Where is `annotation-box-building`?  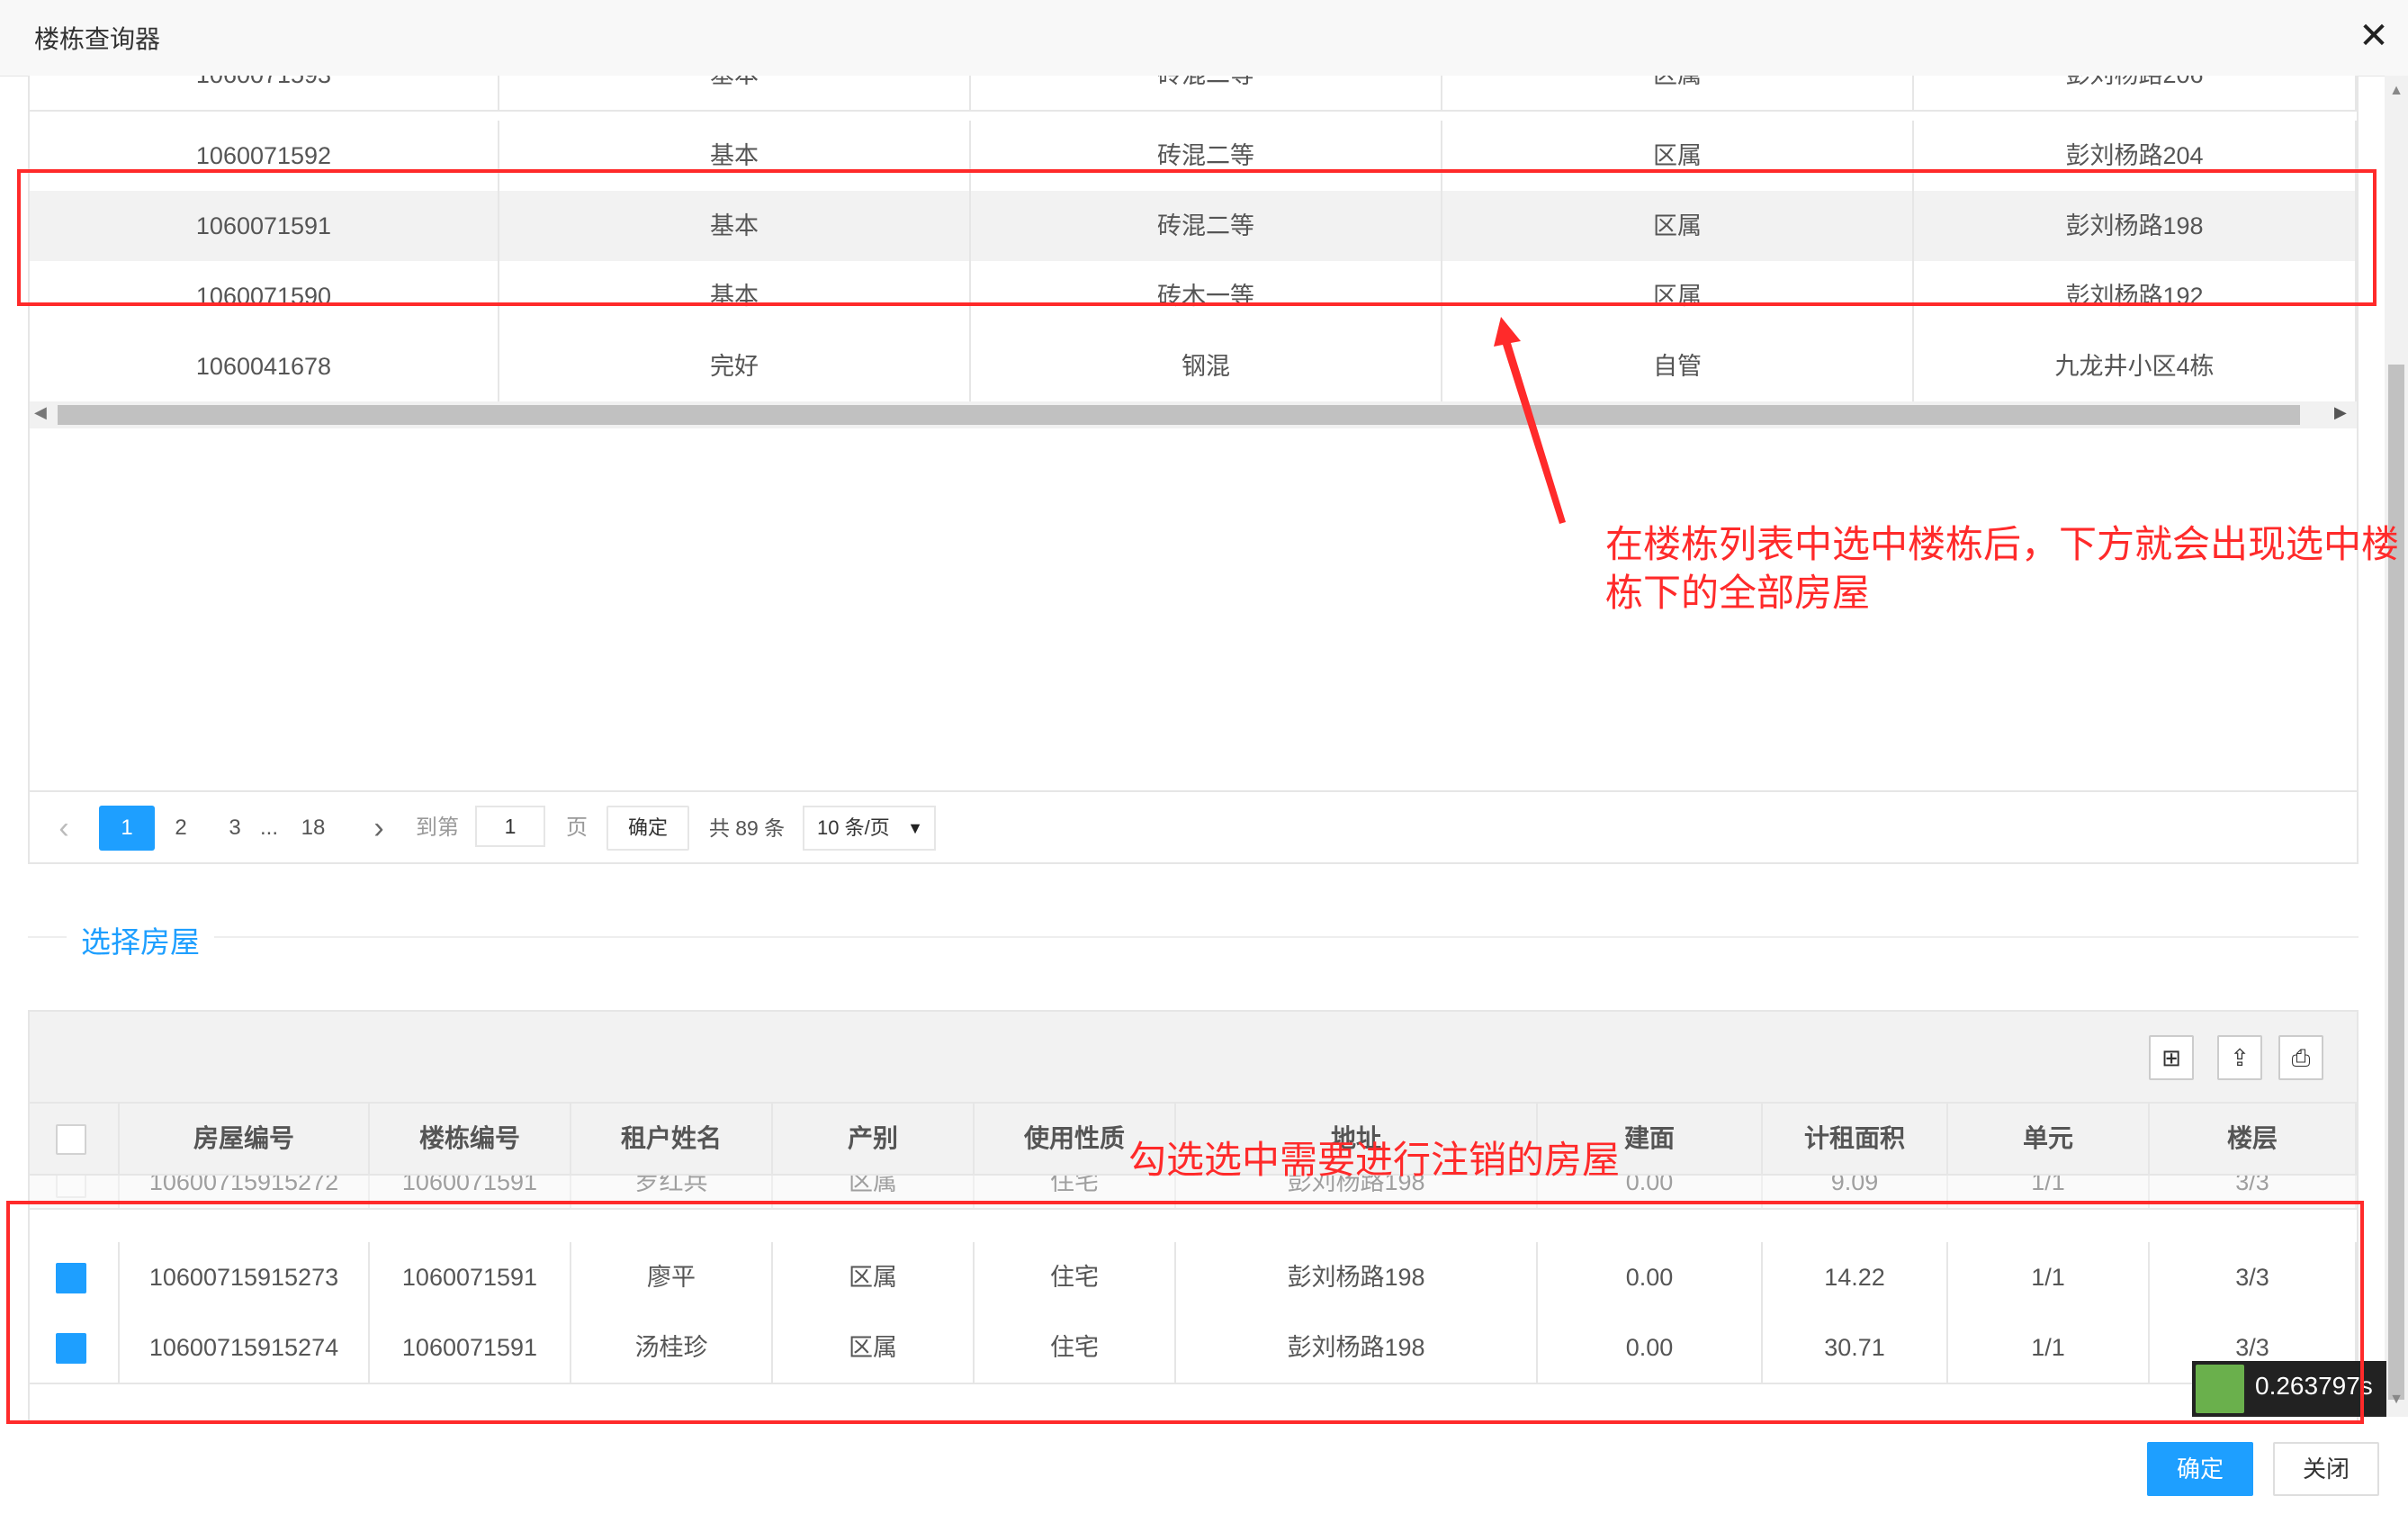 annotation-box-building is located at coordinates (1197, 237).